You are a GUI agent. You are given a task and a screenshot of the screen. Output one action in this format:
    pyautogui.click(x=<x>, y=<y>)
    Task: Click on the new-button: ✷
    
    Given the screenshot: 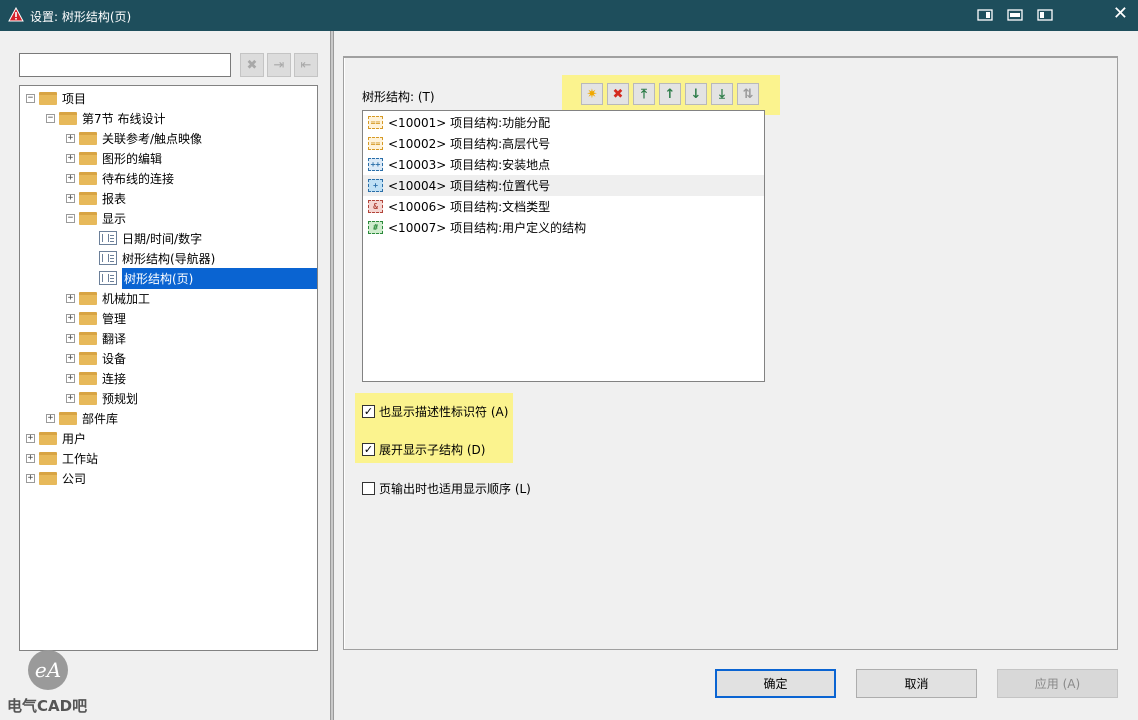 What is the action you would take?
    pyautogui.click(x=592, y=94)
    